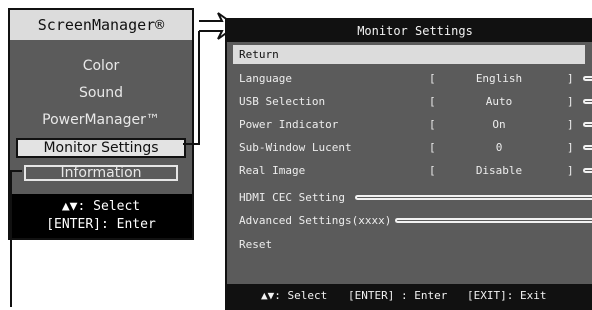  What do you see at coordinates (11, 238) in the screenshot?
I see `info-connector-line` at bounding box center [11, 238].